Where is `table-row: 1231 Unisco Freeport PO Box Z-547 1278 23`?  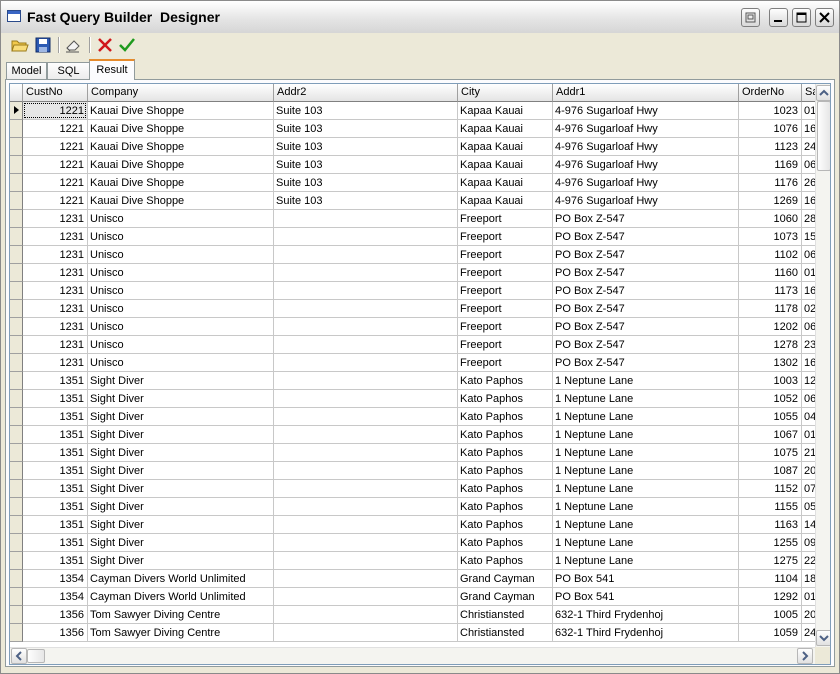
table-row: 1231 Unisco Freeport PO Box Z-547 1278 23 is located at coordinates (413, 345).